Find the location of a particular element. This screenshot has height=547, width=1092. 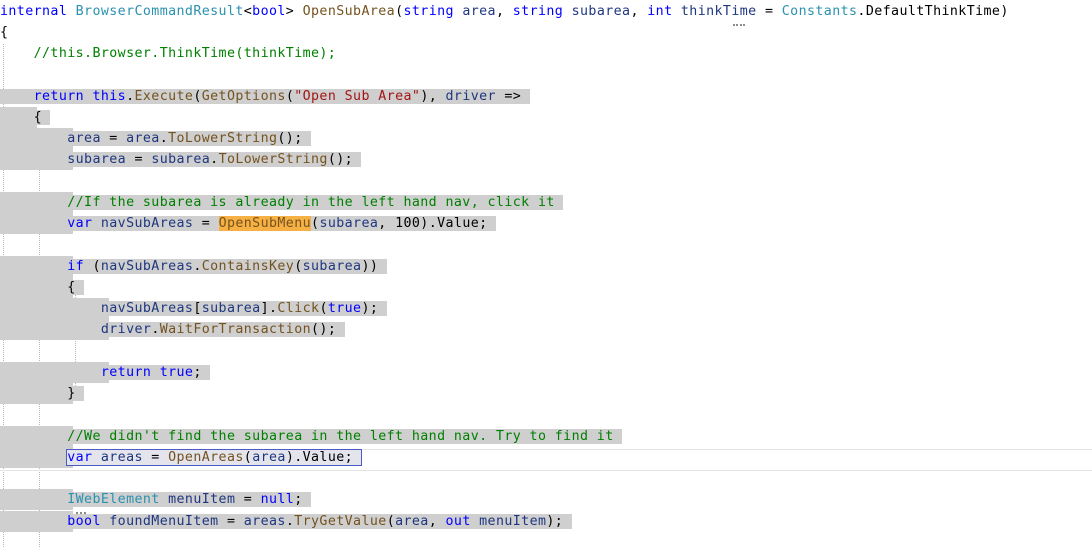

code-line: } is located at coordinates (42, 393).